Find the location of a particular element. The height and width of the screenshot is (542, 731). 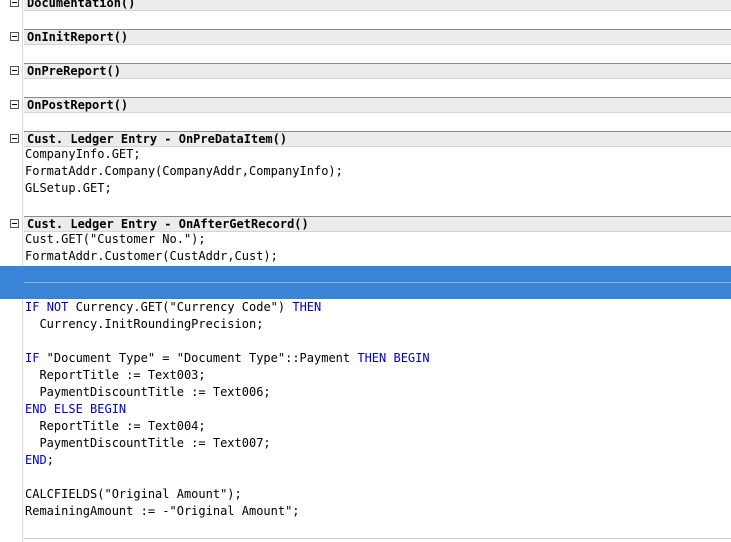

section-divider is located at coordinates (377, 538).